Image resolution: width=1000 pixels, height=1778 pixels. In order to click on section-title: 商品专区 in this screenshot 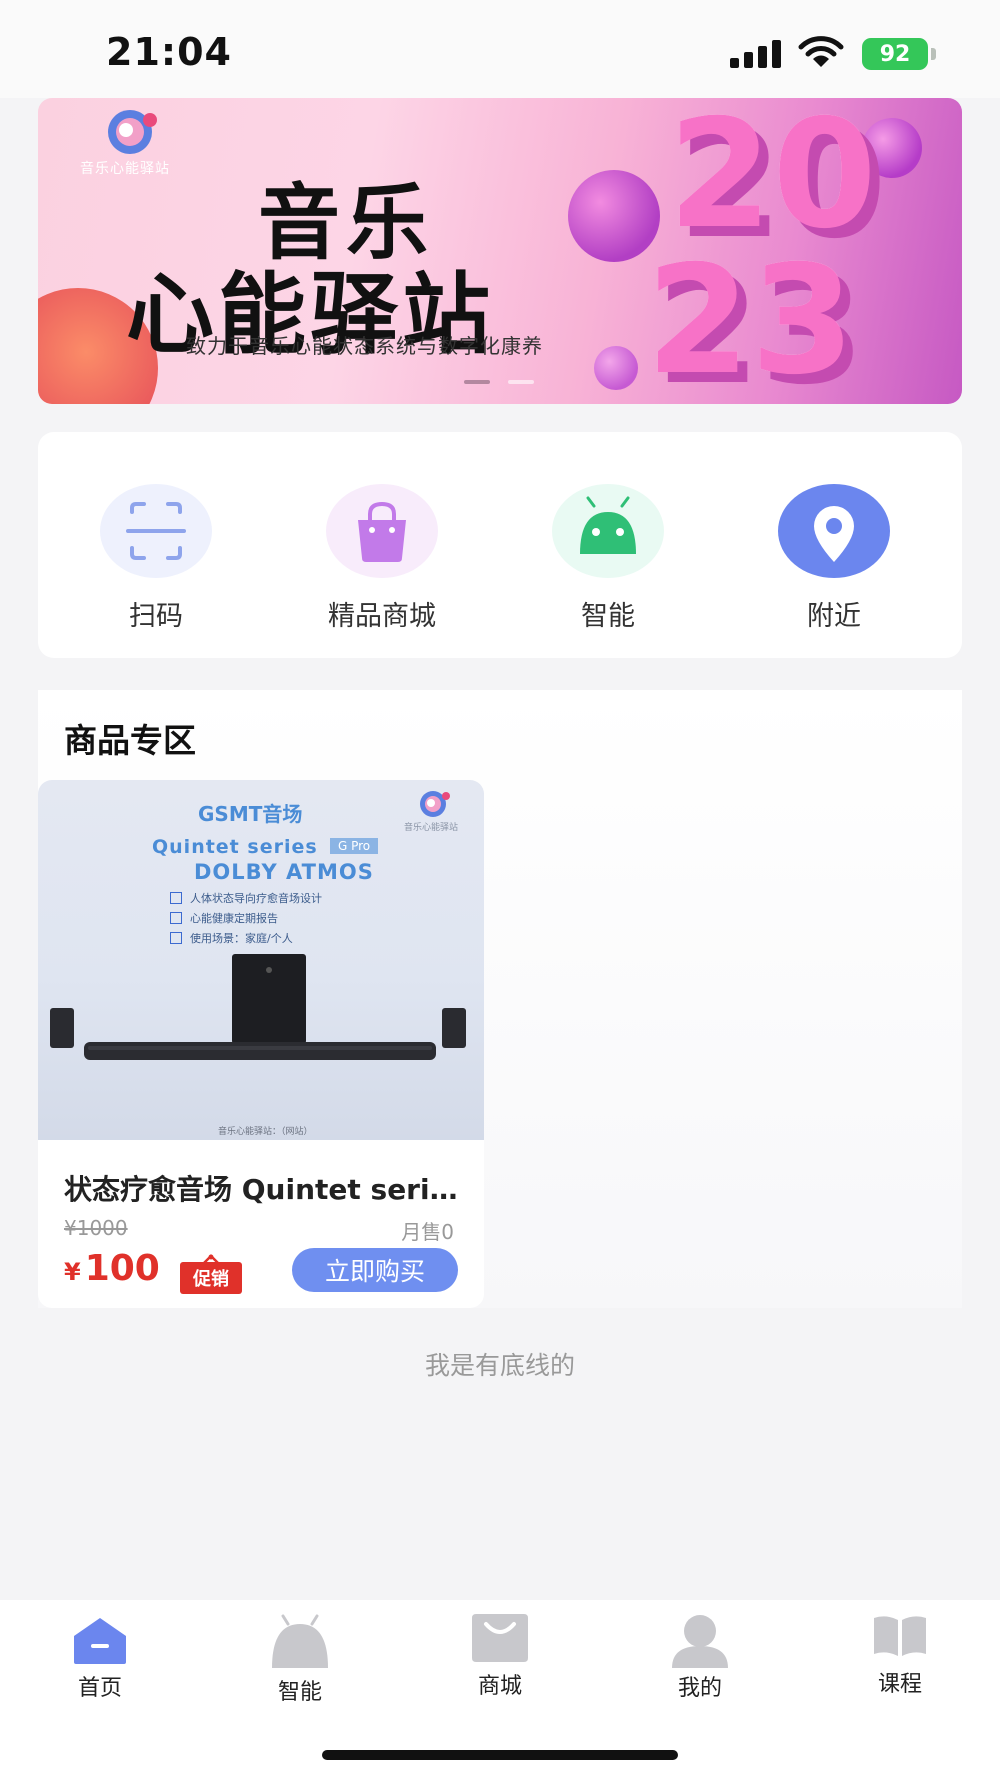, I will do `click(130, 740)`.